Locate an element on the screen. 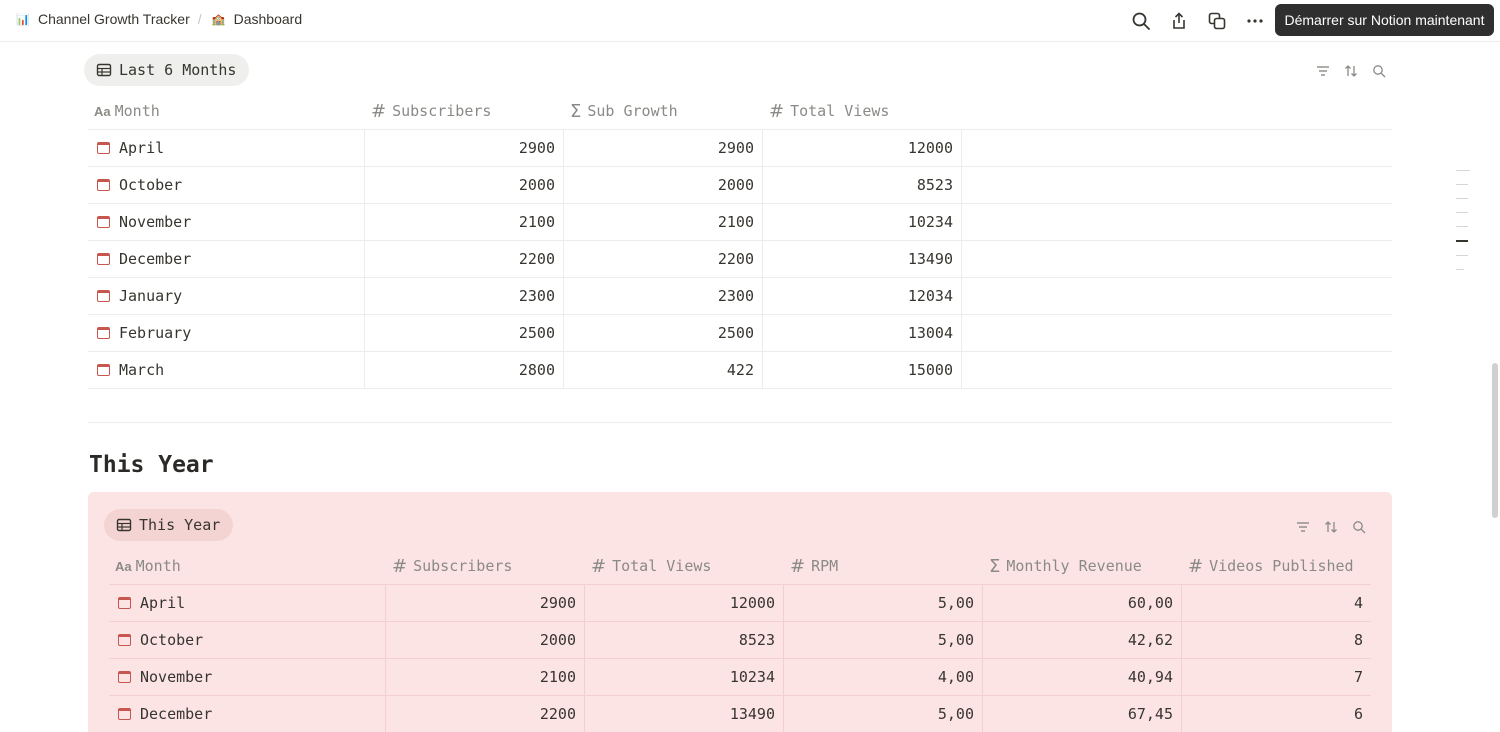 This screenshot has width=1500, height=732. breadcrumb-workspace: Channel Growth Tracker is located at coordinates (114, 19).